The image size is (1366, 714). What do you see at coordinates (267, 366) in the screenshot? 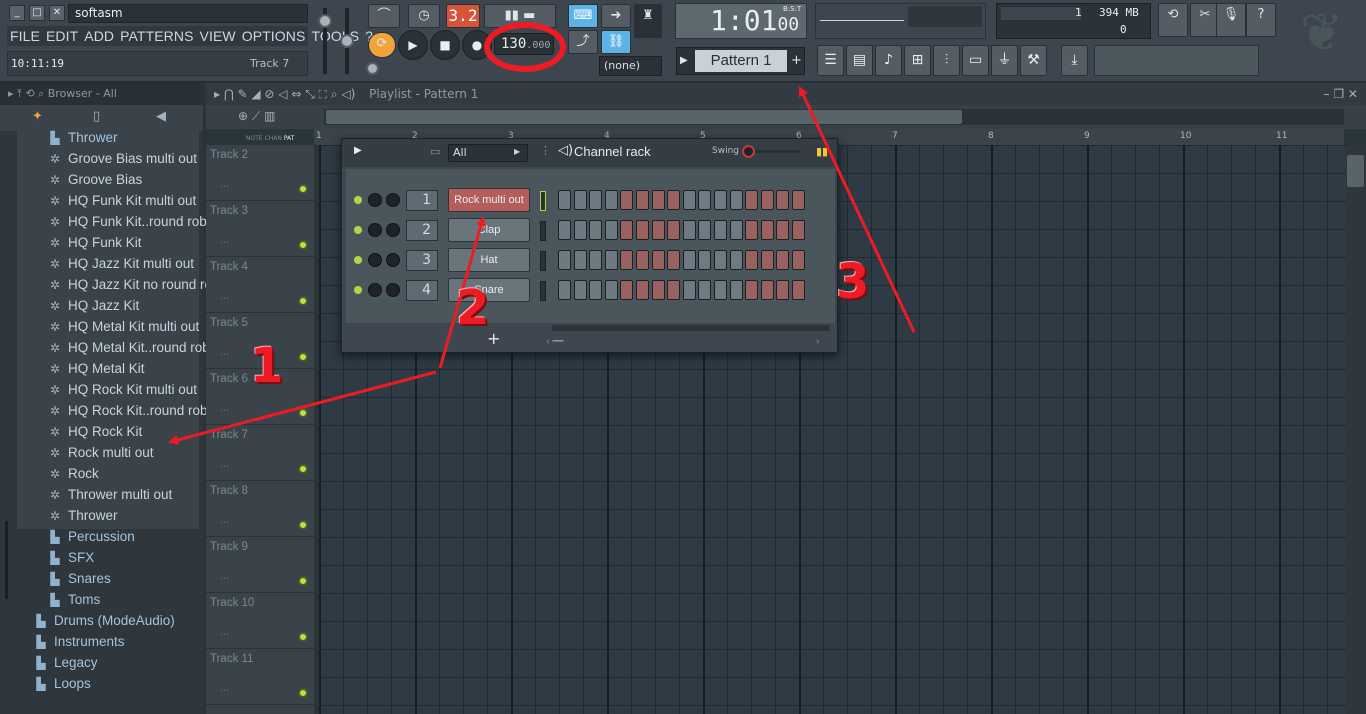
I see `annotation-number-1: 1` at bounding box center [267, 366].